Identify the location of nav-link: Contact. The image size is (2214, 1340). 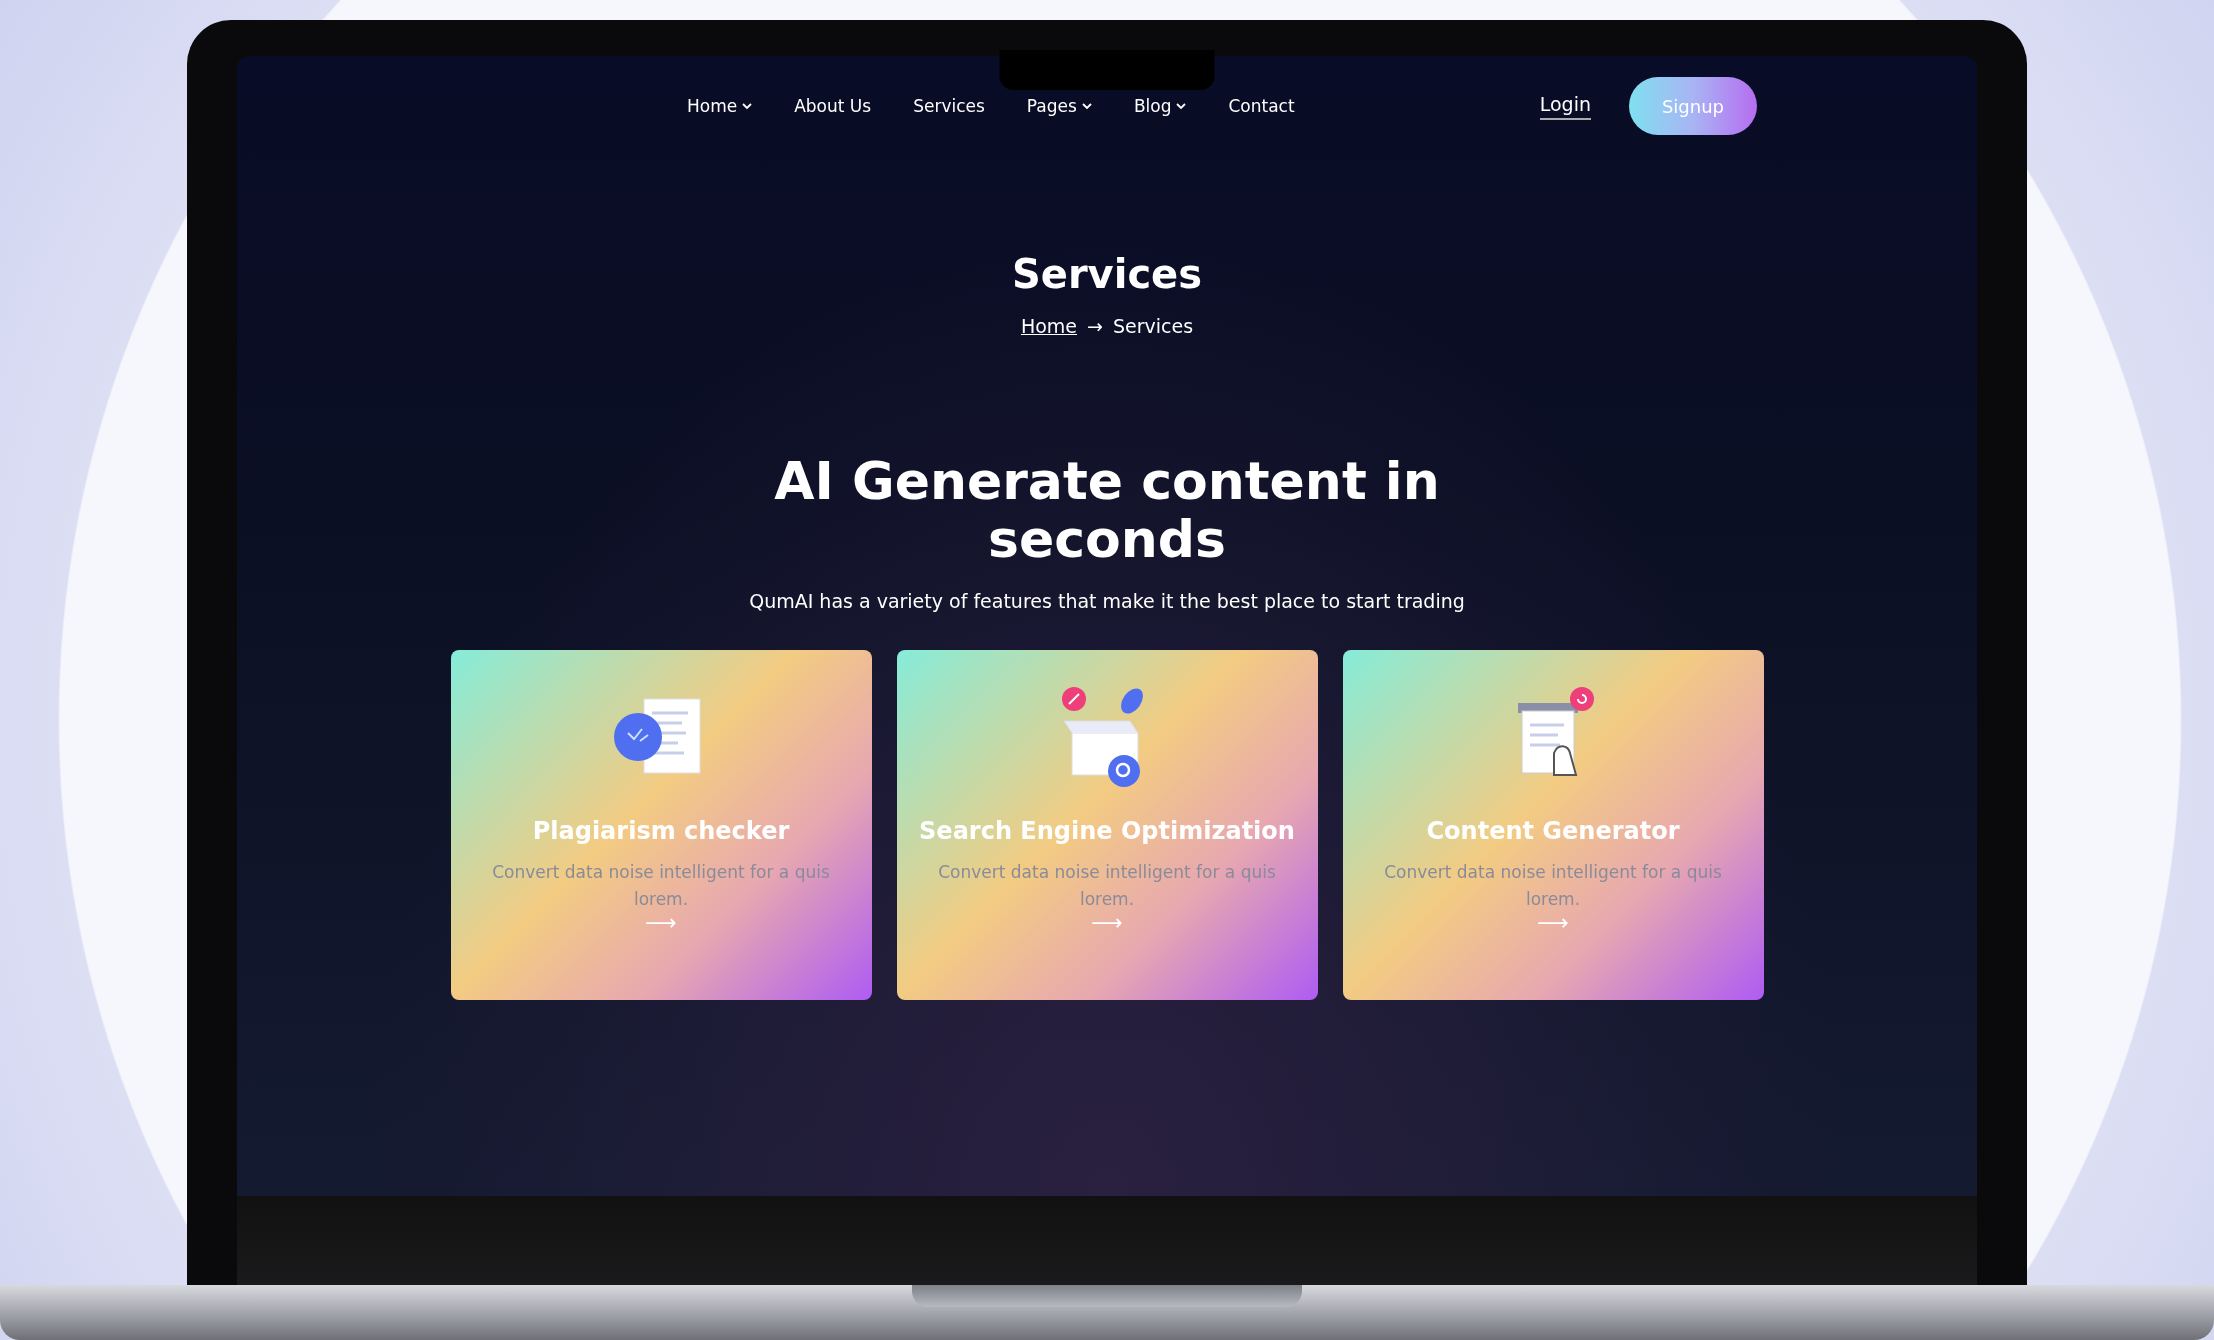
(1261, 106).